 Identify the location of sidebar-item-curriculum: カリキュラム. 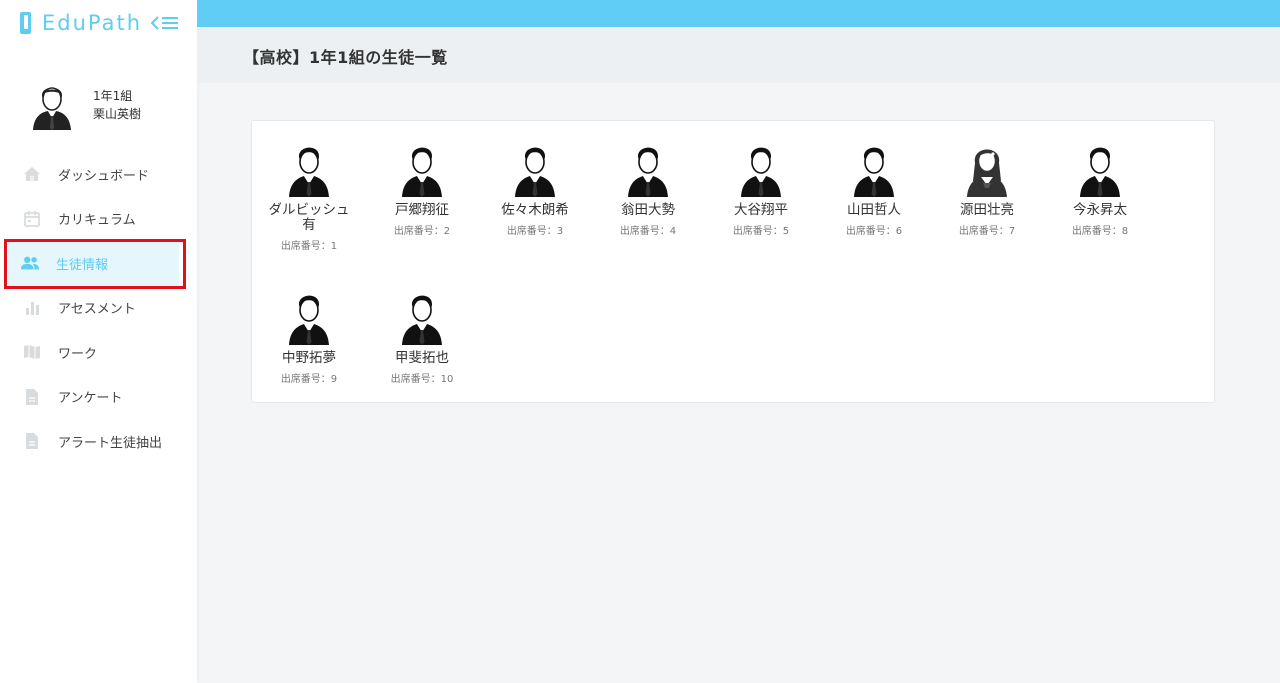
(98, 219).